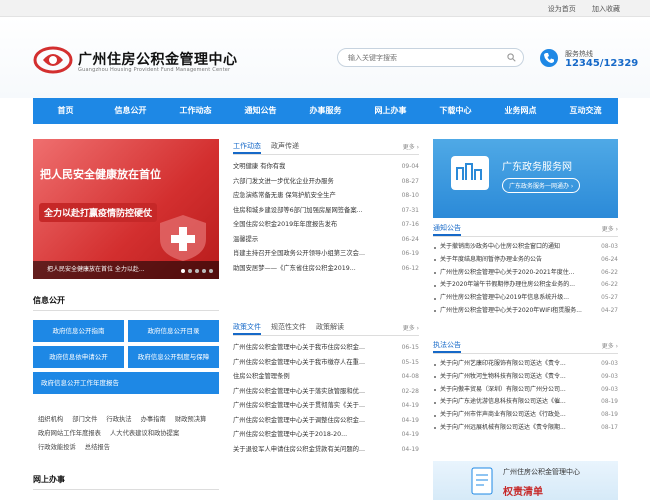  What do you see at coordinates (78, 331) in the screenshot?
I see `info-guide-button: 政府信息公开指南` at bounding box center [78, 331].